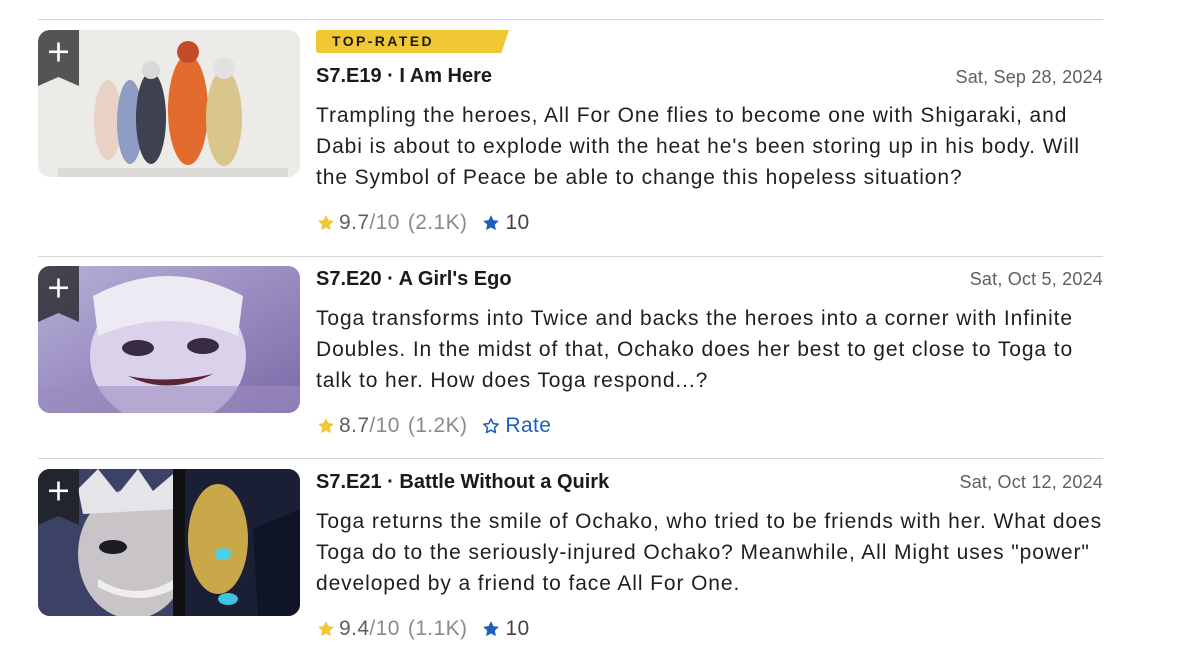  What do you see at coordinates (1031, 482) in the screenshot?
I see `episode-date: Sat, Oct 12, 2024` at bounding box center [1031, 482].